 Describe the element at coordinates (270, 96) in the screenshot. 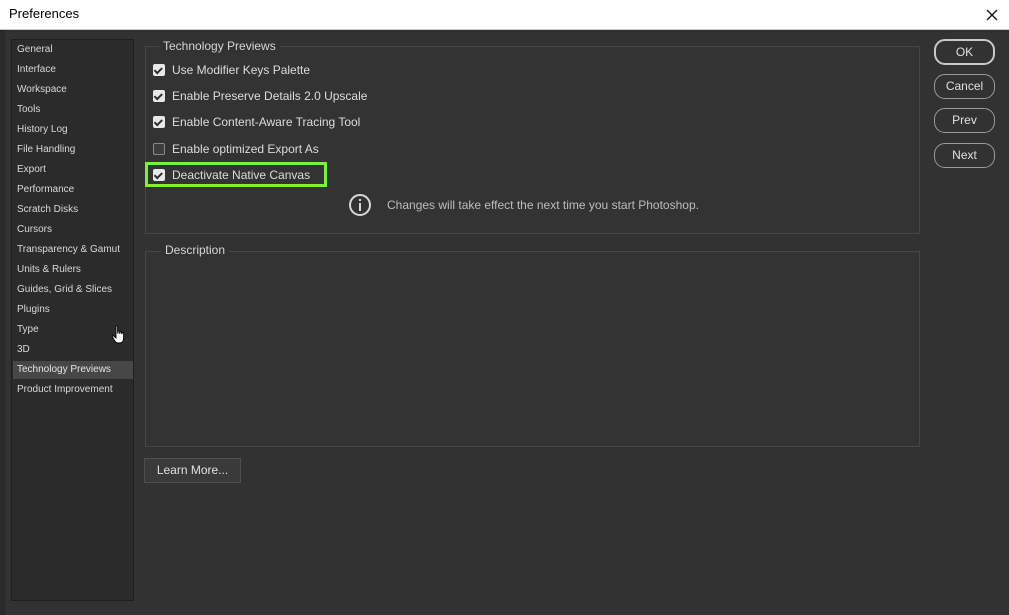

I see `option-label: Enable Preserve Details 2.0 Upscale` at that location.